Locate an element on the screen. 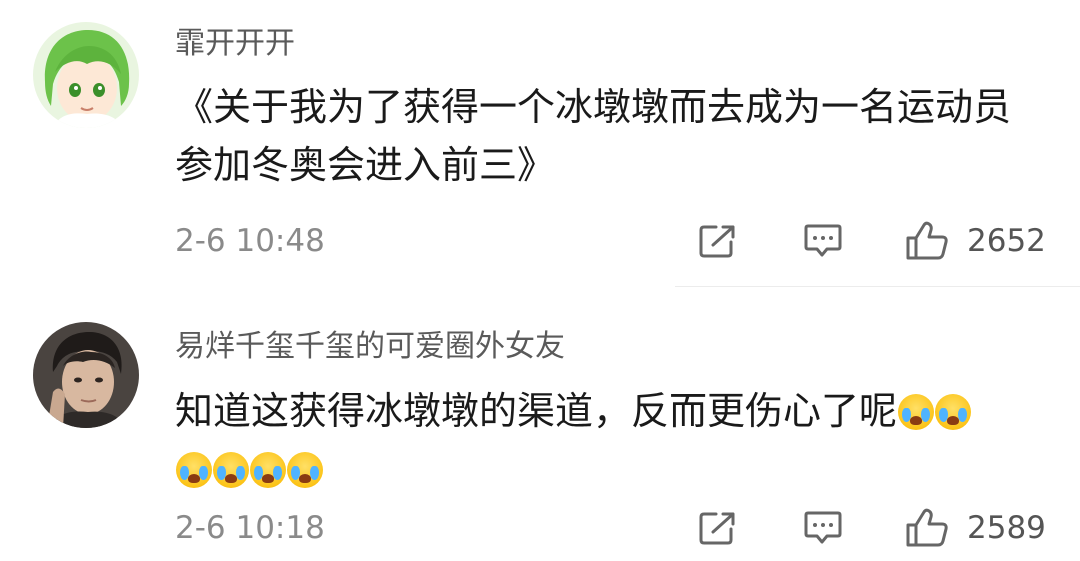 This screenshot has height=561, width=1080. comment-text: 《关于我为了获得一个冰墩墩而去成为一名运动员参加冬奥会进入前三》 is located at coordinates (593, 136).